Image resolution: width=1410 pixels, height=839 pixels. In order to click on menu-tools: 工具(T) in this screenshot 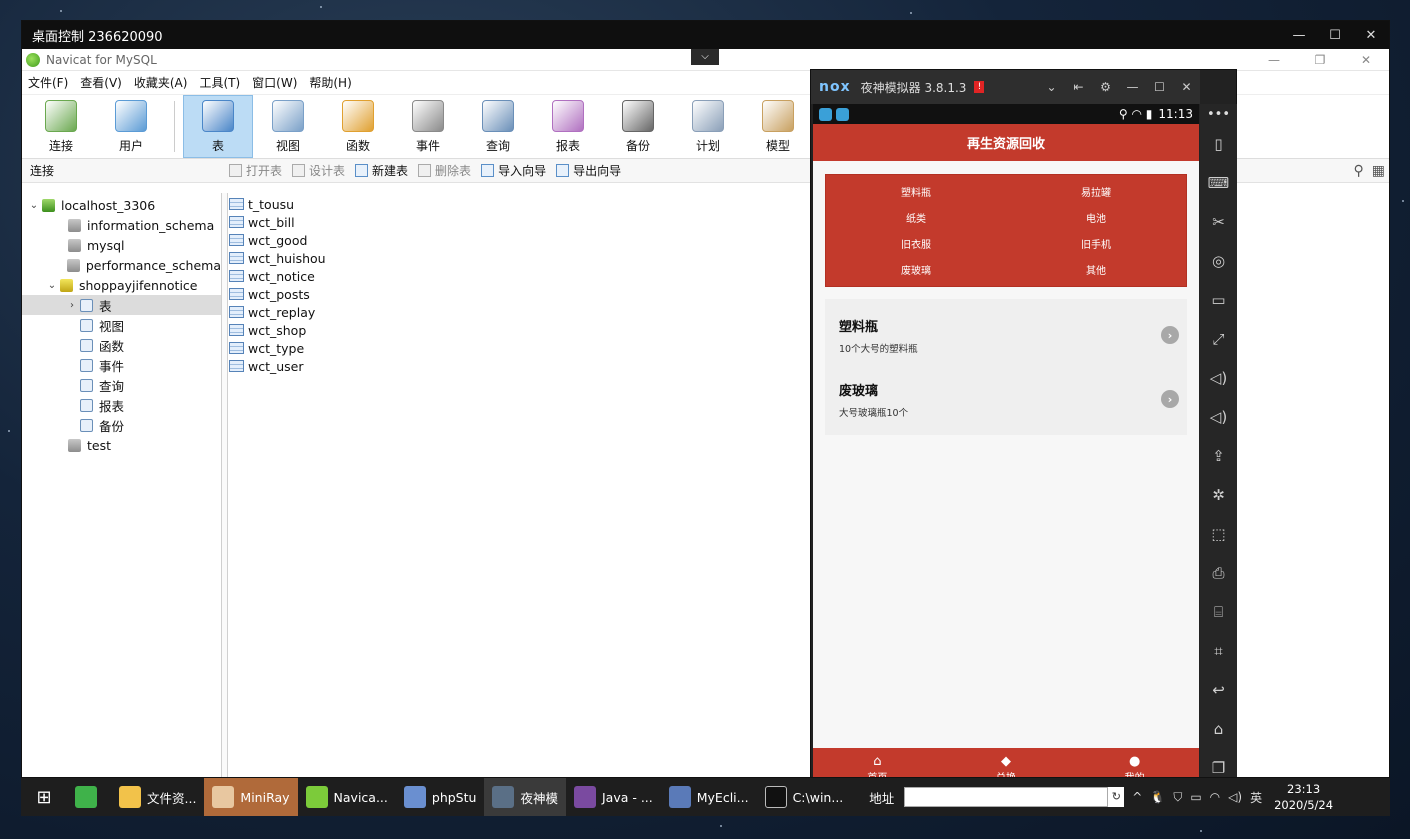, I will do `click(219, 82)`.